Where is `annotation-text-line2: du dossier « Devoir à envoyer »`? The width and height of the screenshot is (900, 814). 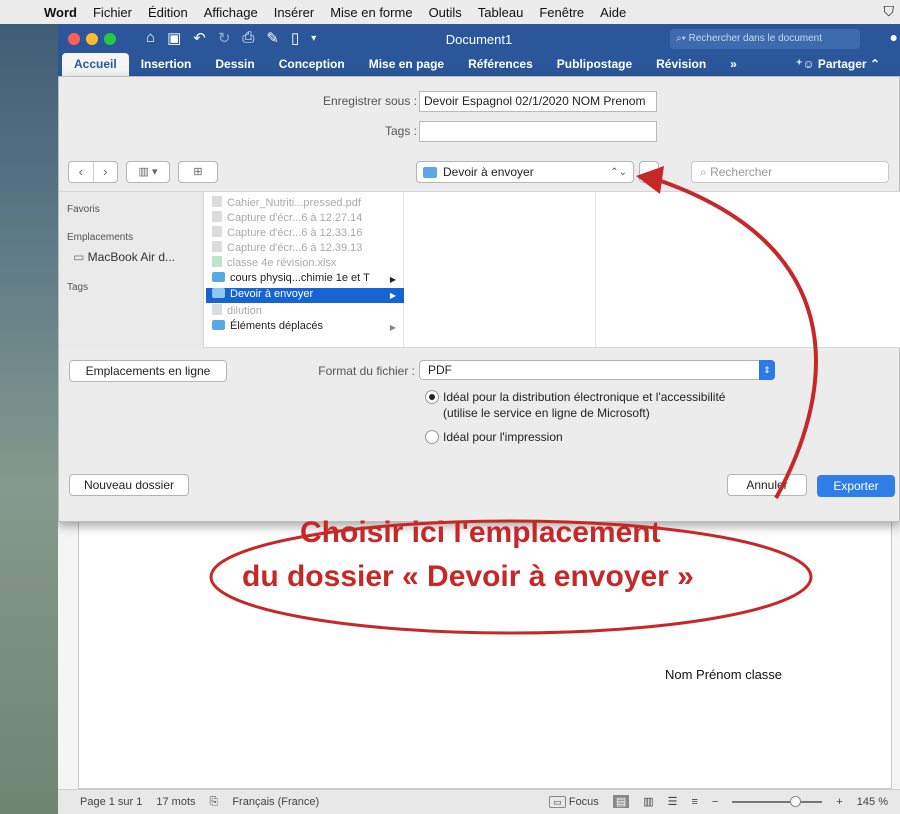 annotation-text-line2: du dossier « Devoir à envoyer » is located at coordinates (468, 576).